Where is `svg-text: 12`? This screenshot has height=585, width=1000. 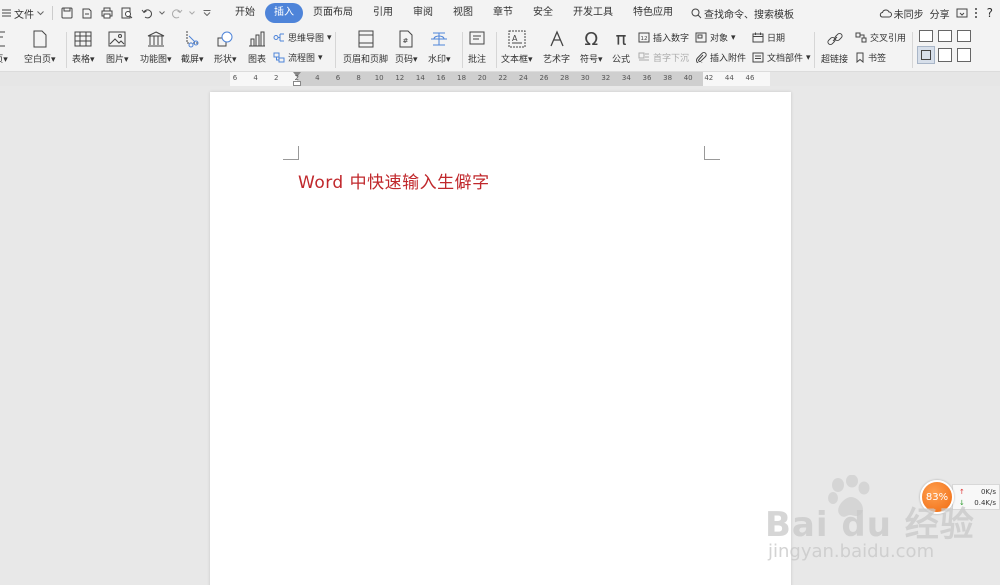
svg-text: 12 is located at coordinates (644, 39).